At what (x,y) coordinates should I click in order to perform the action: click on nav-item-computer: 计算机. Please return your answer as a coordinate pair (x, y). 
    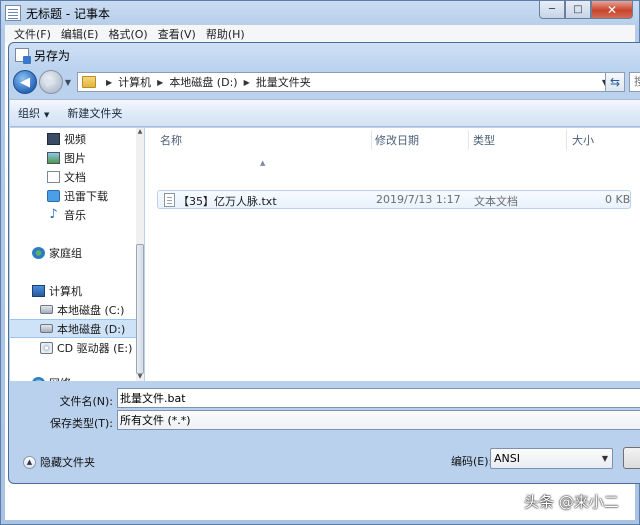
    Looking at the image, I should click on (77, 290).